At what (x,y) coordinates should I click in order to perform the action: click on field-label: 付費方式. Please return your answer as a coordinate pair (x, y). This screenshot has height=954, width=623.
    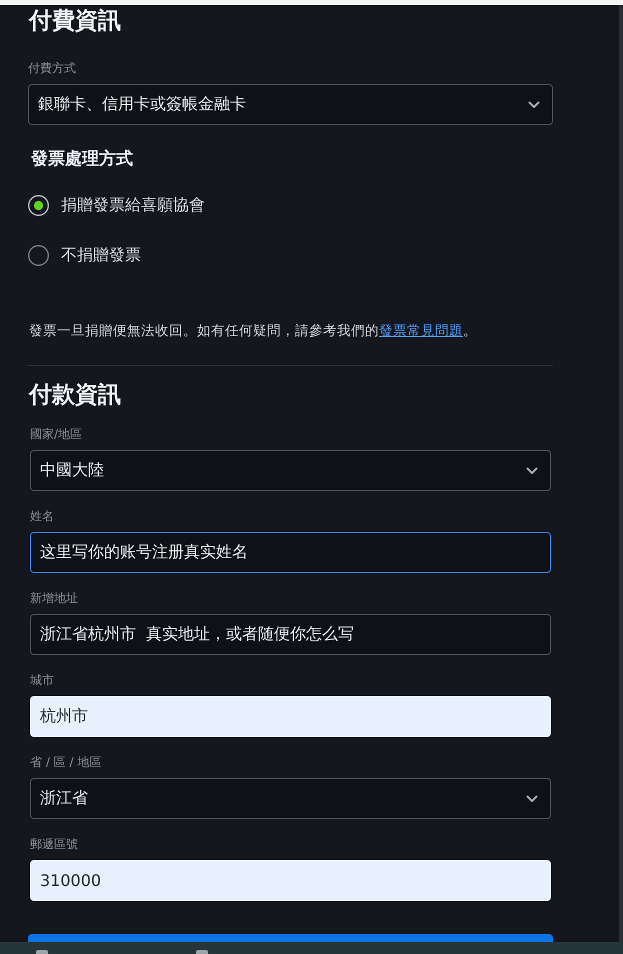
    Looking at the image, I should click on (52, 68).